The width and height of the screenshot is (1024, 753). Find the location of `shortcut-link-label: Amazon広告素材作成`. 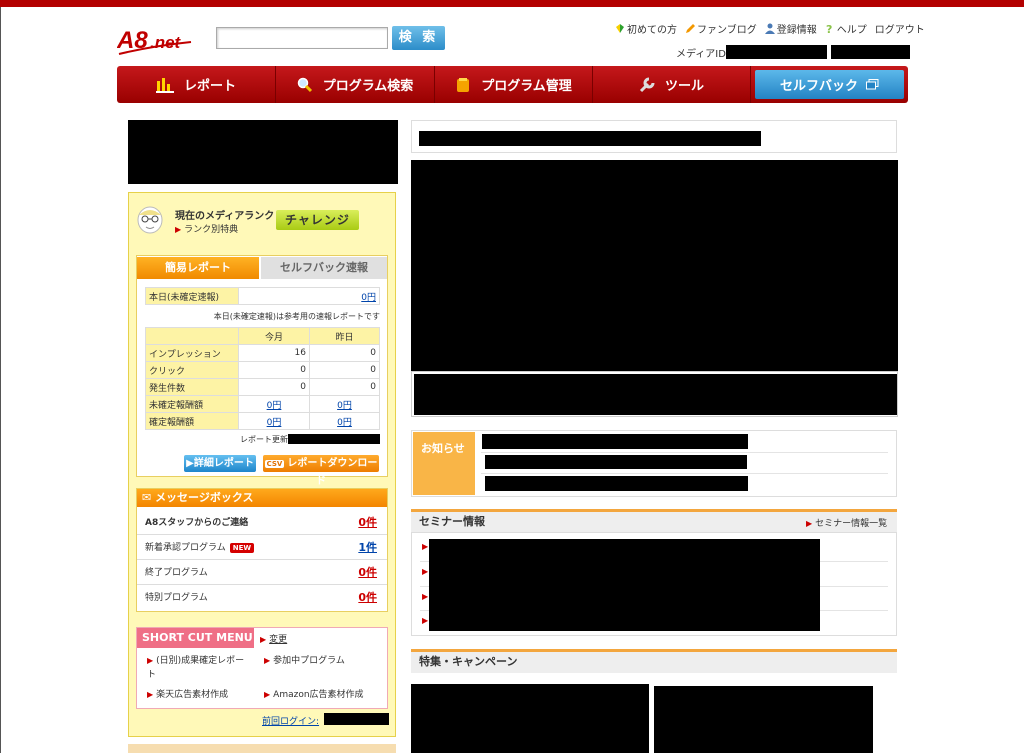

shortcut-link-label: Amazon広告素材作成 is located at coordinates (318, 695).